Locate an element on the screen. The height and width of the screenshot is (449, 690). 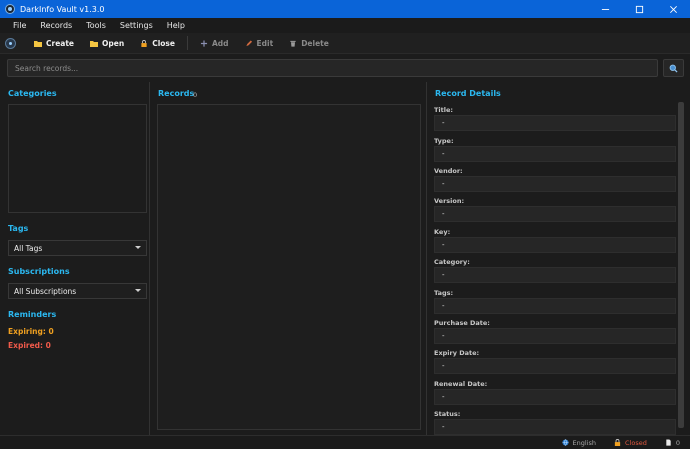
field-label-key: Key: is located at coordinates (442, 232).